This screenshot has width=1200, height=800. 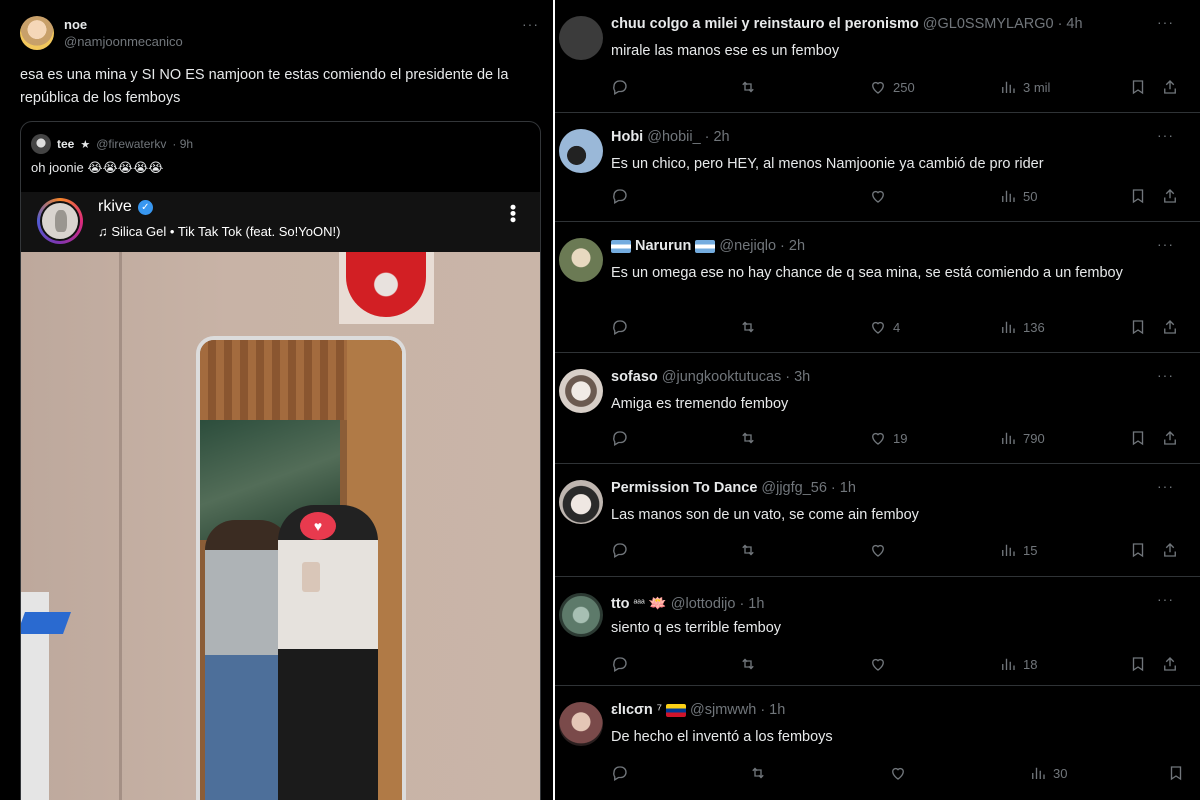 I want to click on reply-author-handle: @lottodijo, so click(x=703, y=604).